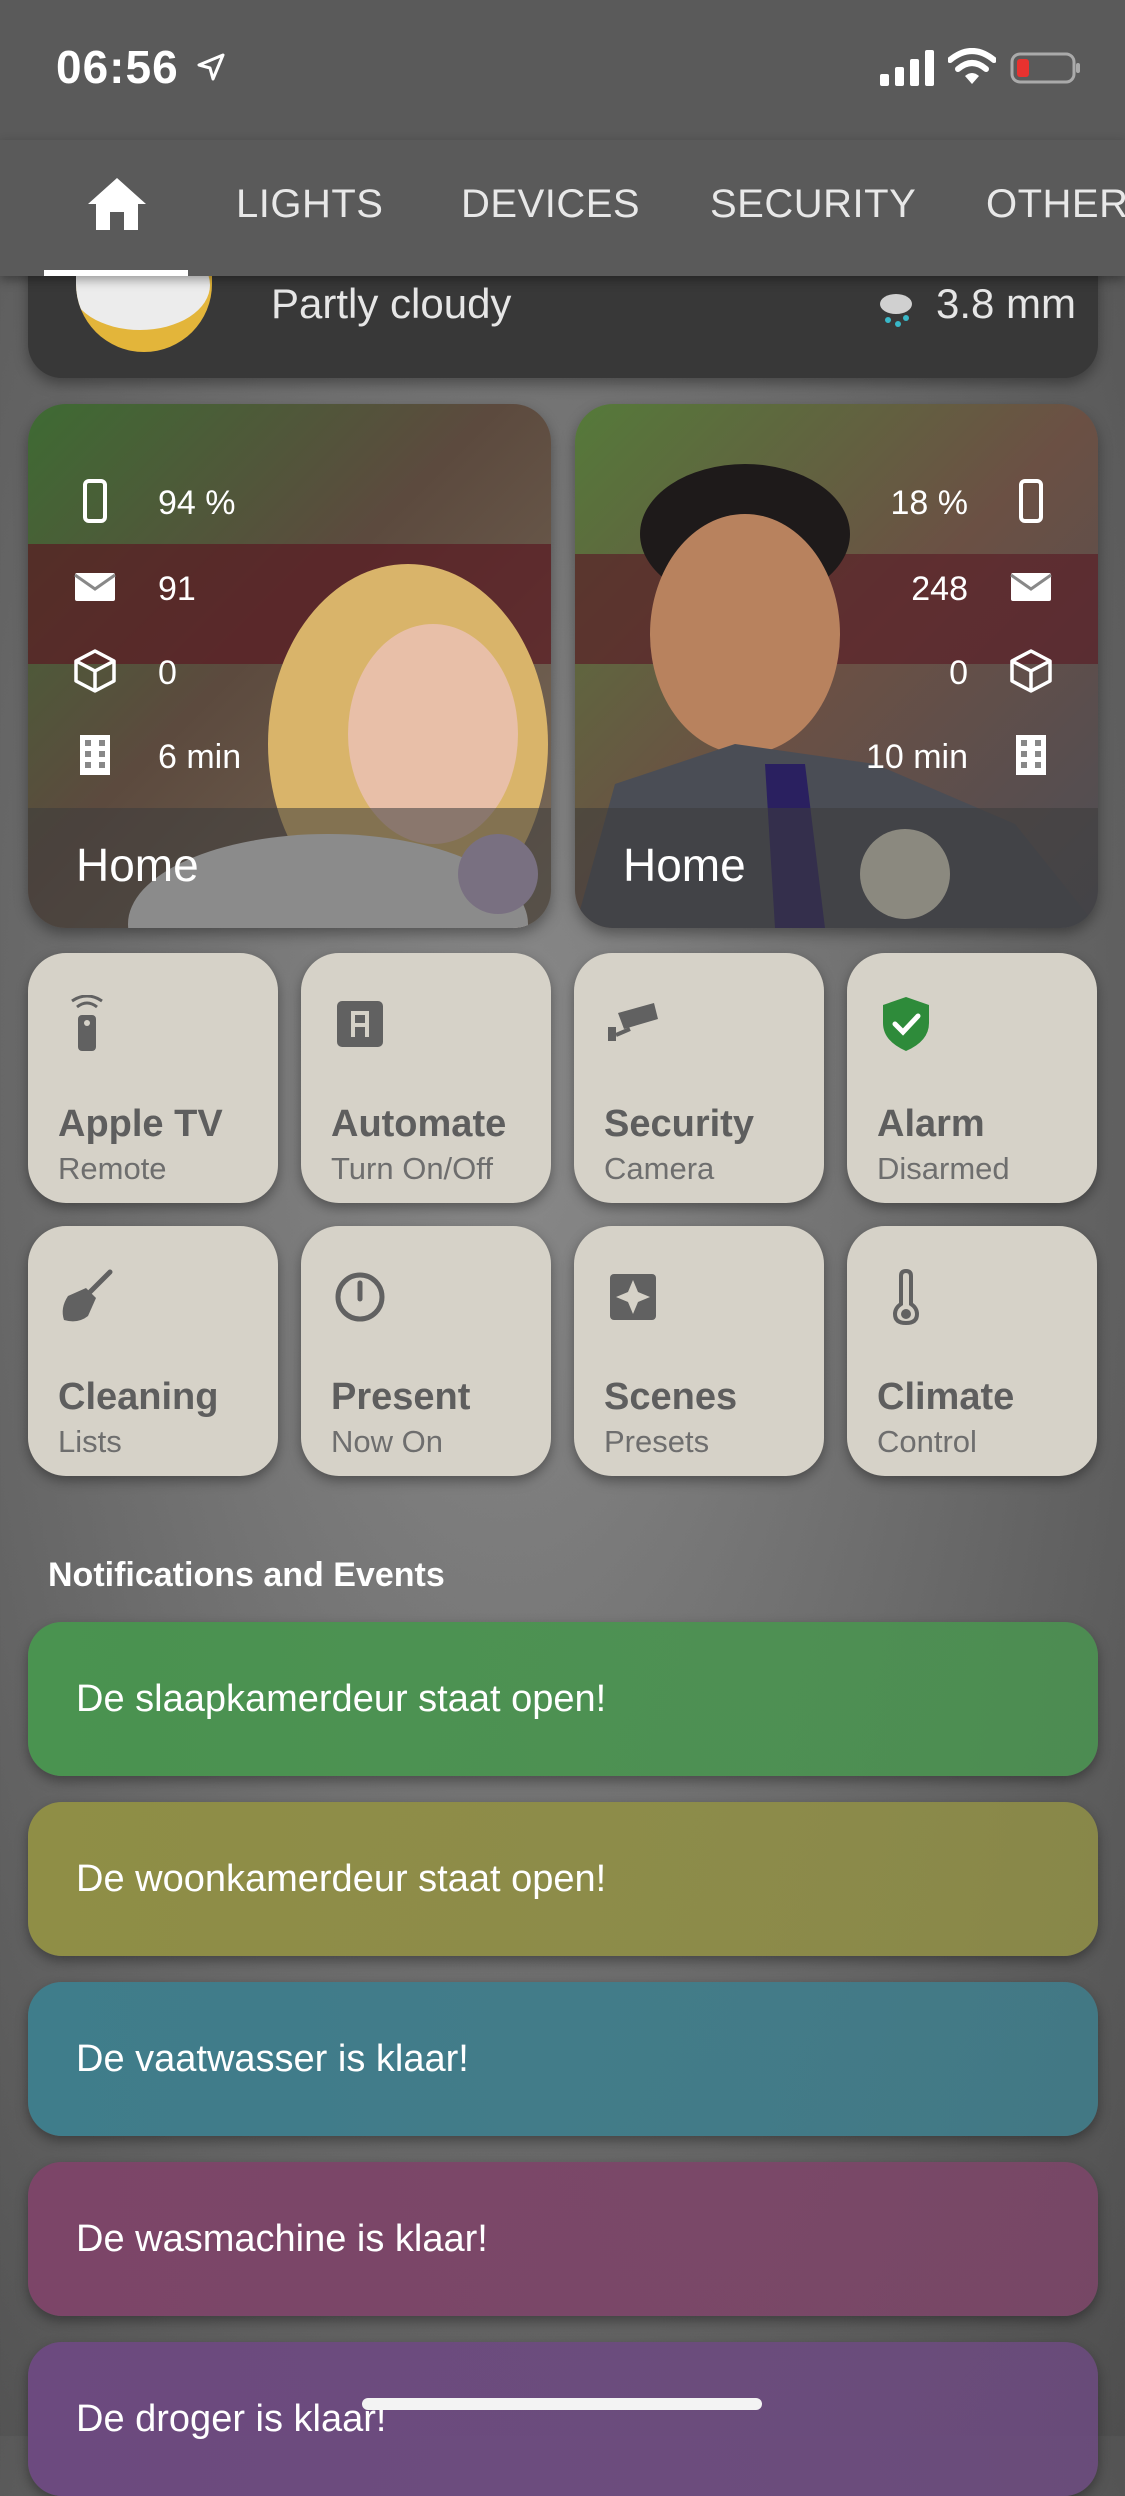 The width and height of the screenshot is (1125, 2496). I want to click on person-1-packages: 0, so click(289, 670).